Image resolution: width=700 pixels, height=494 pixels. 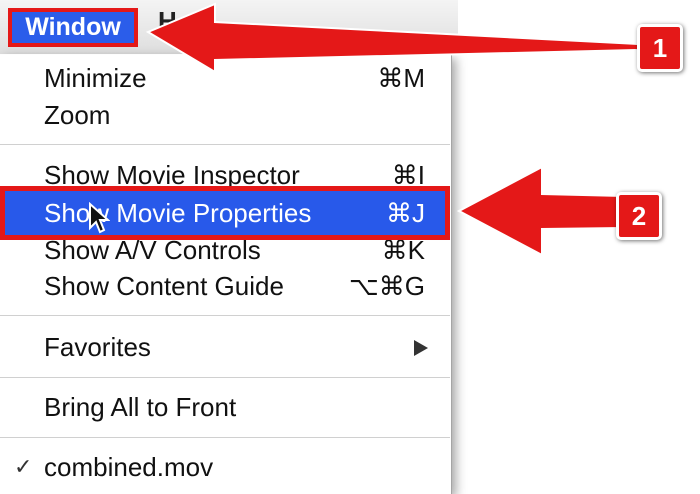 I want to click on callout-badge-1: 1, so click(x=660, y=48).